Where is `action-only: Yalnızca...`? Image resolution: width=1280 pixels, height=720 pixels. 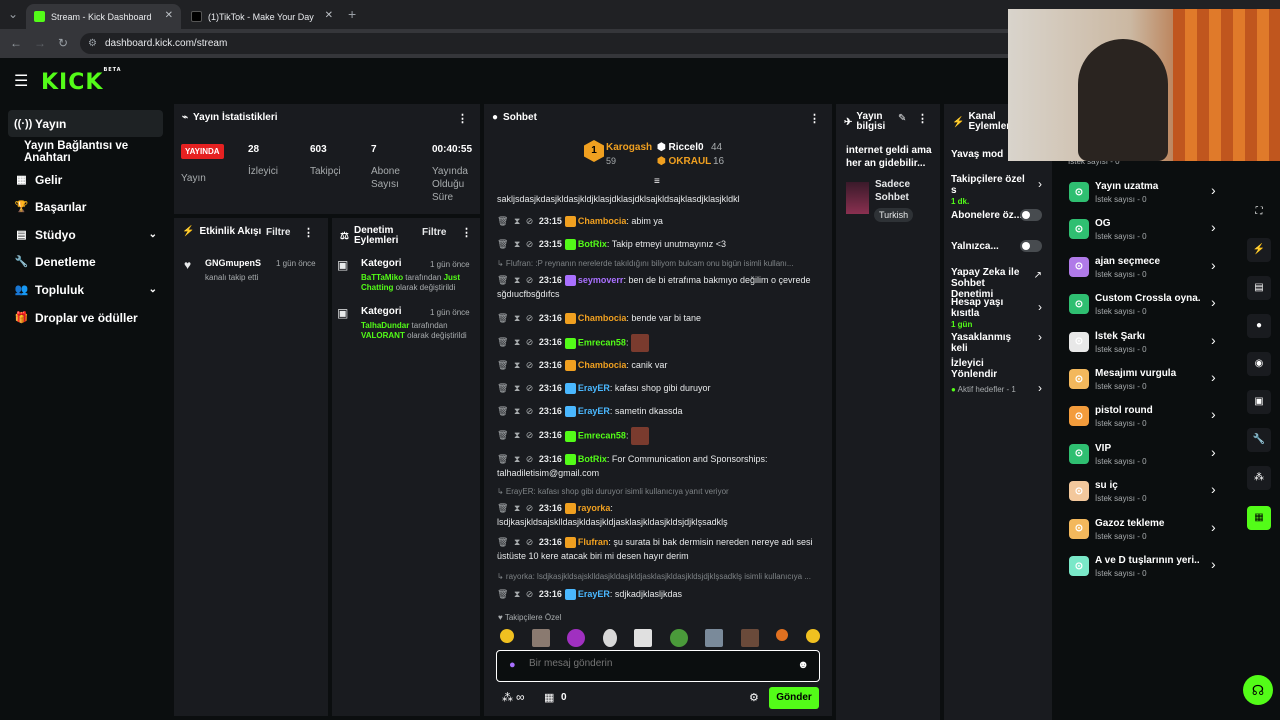 action-only: Yalnızca... is located at coordinates (990, 246).